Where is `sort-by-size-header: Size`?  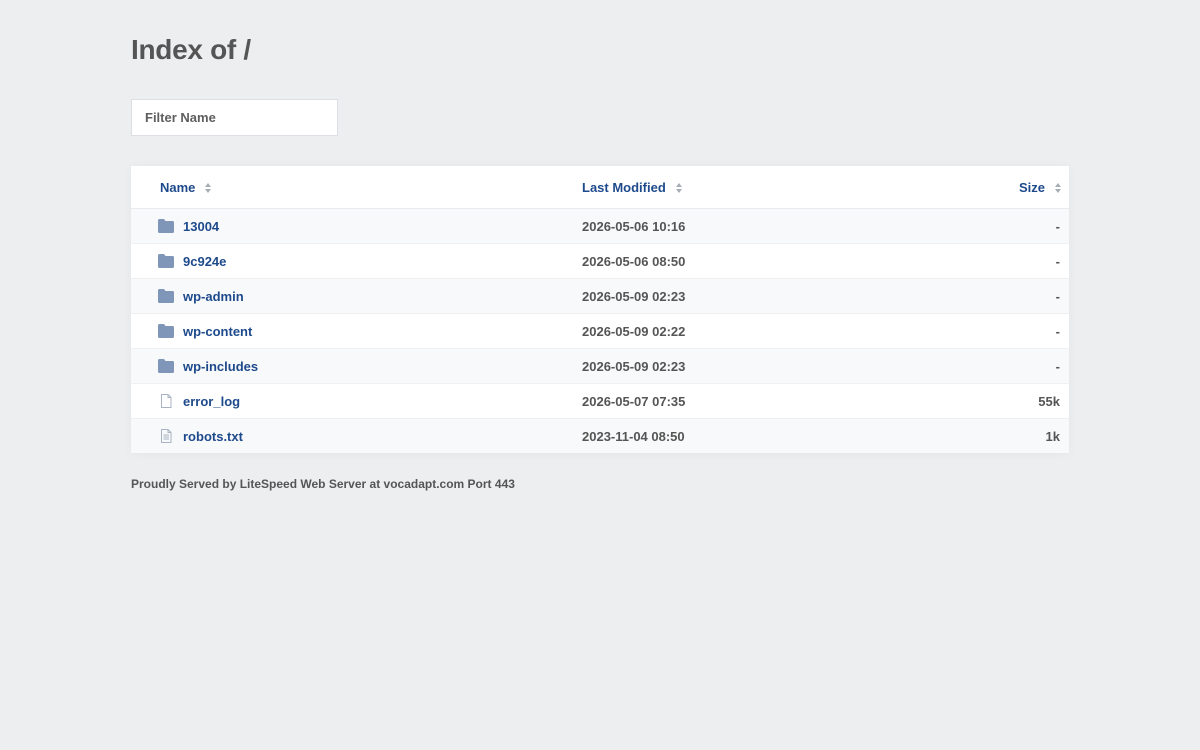
sort-by-size-header: Size is located at coordinates (1040, 187).